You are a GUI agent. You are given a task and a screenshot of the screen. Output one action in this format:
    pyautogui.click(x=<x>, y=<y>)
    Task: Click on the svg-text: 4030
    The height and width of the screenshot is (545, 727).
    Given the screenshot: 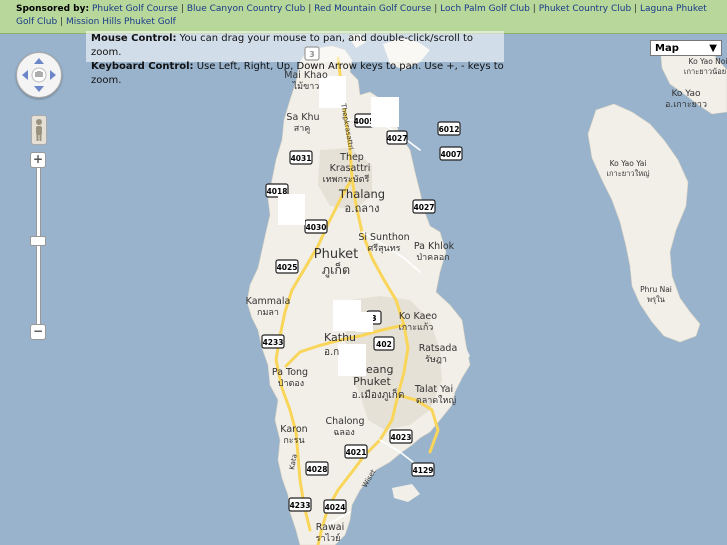 What is the action you would take?
    pyautogui.click(x=316, y=227)
    